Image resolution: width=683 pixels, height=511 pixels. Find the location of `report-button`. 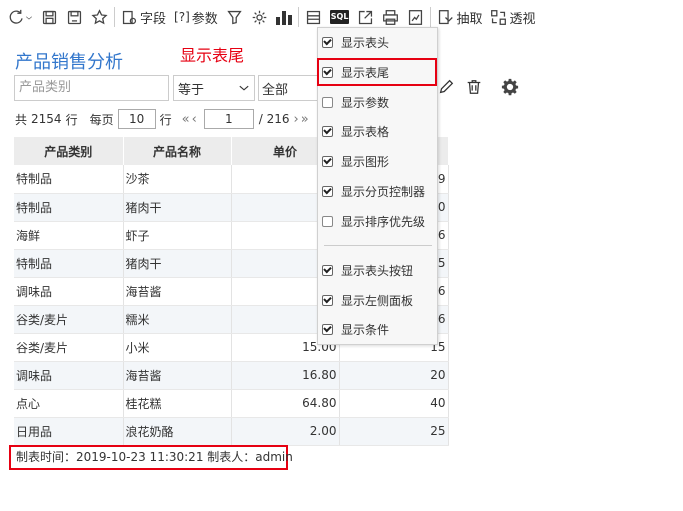

report-button is located at coordinates (415, 17).